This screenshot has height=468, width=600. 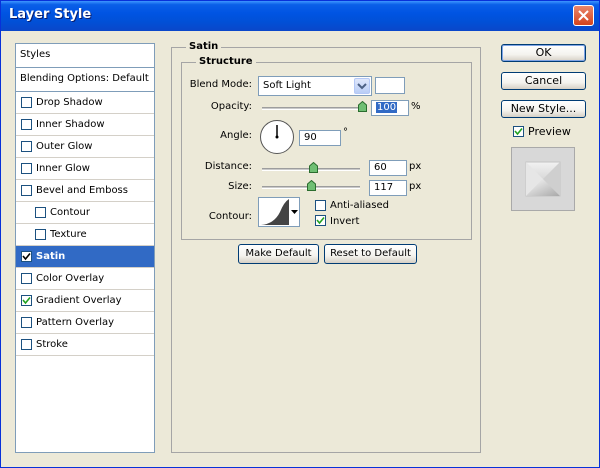 I want to click on style-item-stroke: Stroke, so click(x=85, y=345).